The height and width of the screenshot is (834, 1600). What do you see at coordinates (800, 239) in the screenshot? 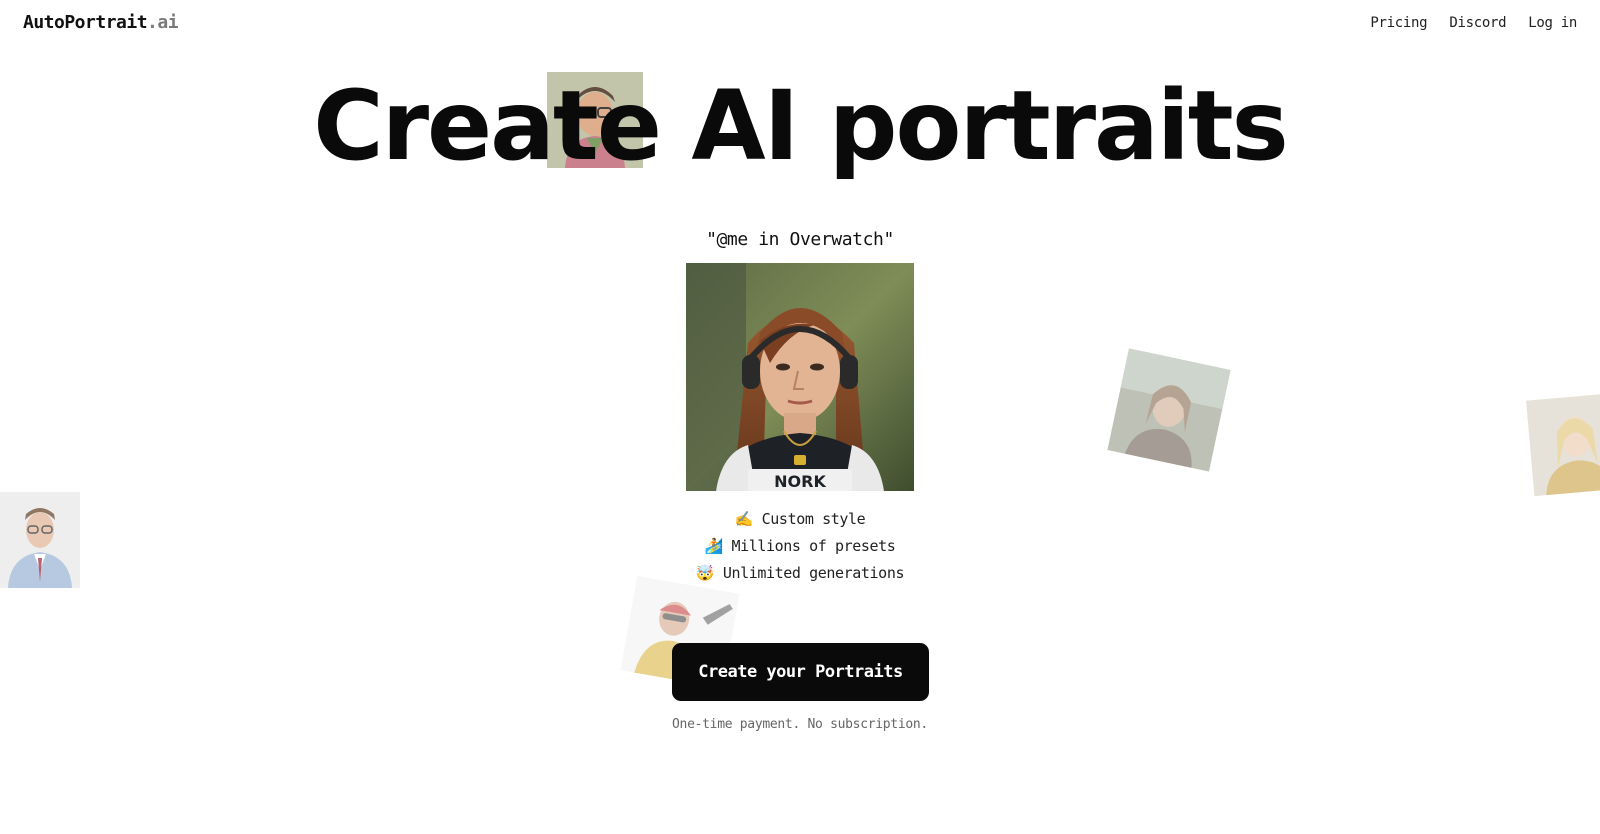
I see `prompt-caption: "@me in Overwatch"` at bounding box center [800, 239].